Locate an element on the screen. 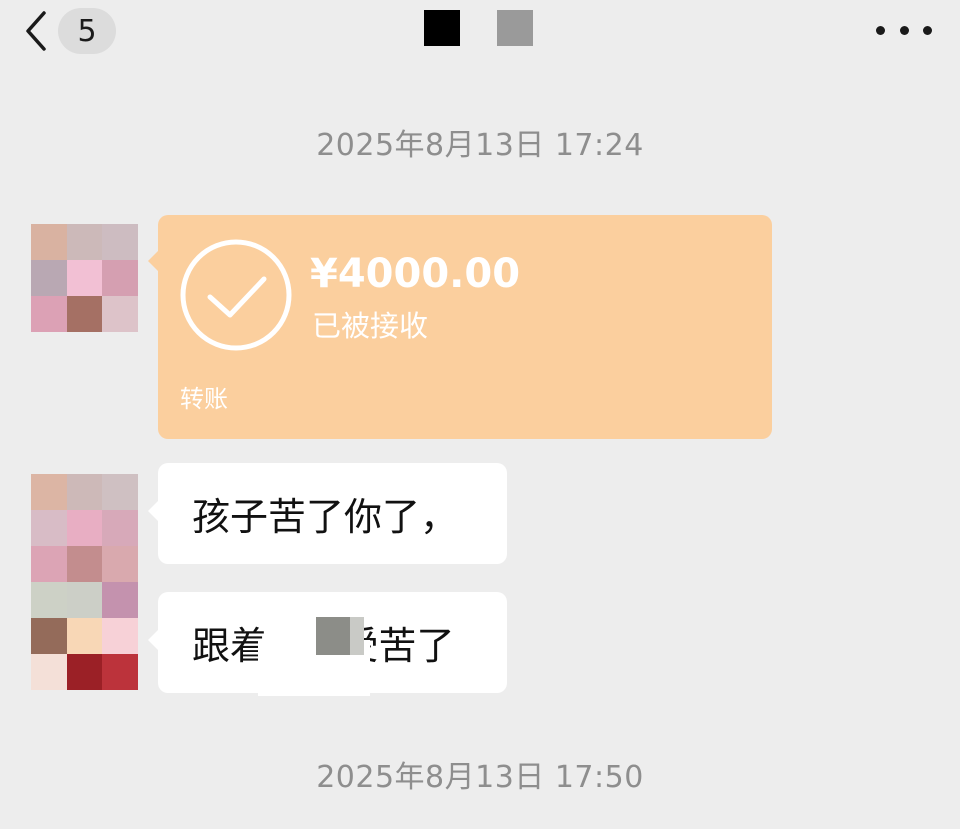 This screenshot has width=960, height=829. message-timestamp: 2025年8月13日 17:50 is located at coordinates (480, 777).